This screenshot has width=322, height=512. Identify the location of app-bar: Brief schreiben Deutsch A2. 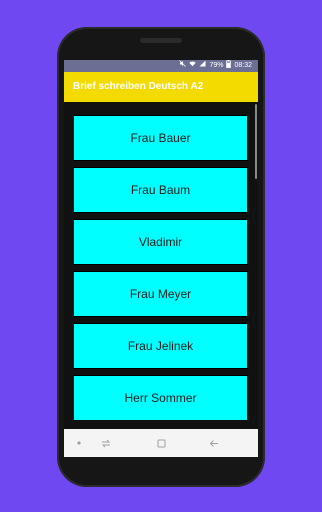
(161, 87).